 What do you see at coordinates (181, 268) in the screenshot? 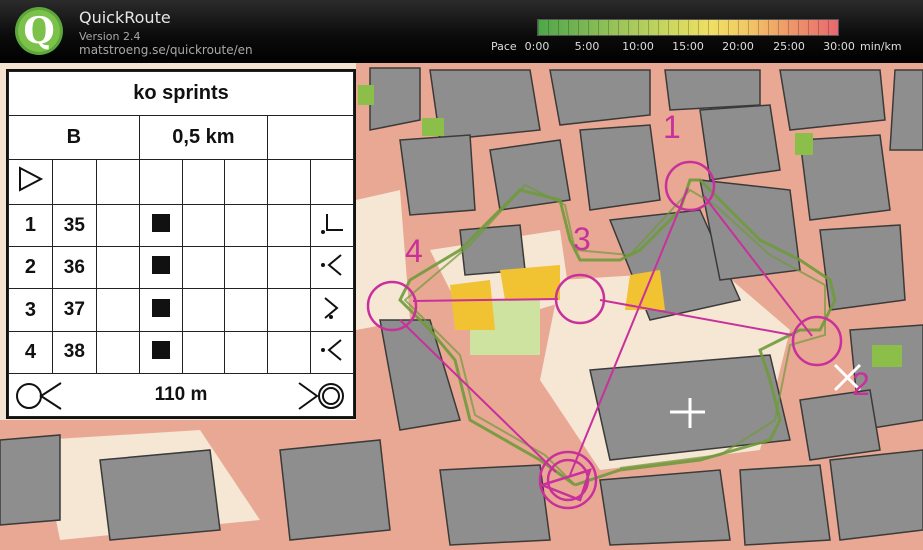
I see `control-row: 2 36` at bounding box center [181, 268].